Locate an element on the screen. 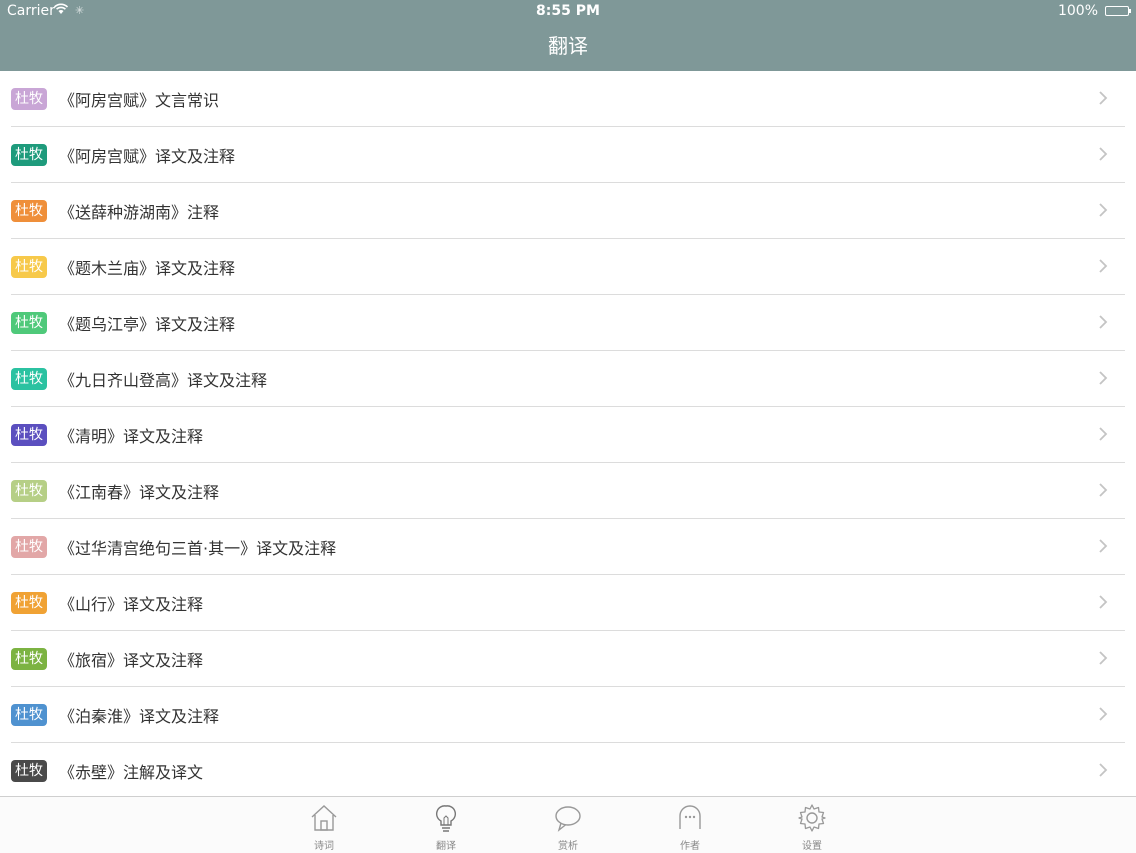 This screenshot has height=853, width=1136. status-bar: Carrier ✳ 8:55 PM 100% is located at coordinates (568, 11).